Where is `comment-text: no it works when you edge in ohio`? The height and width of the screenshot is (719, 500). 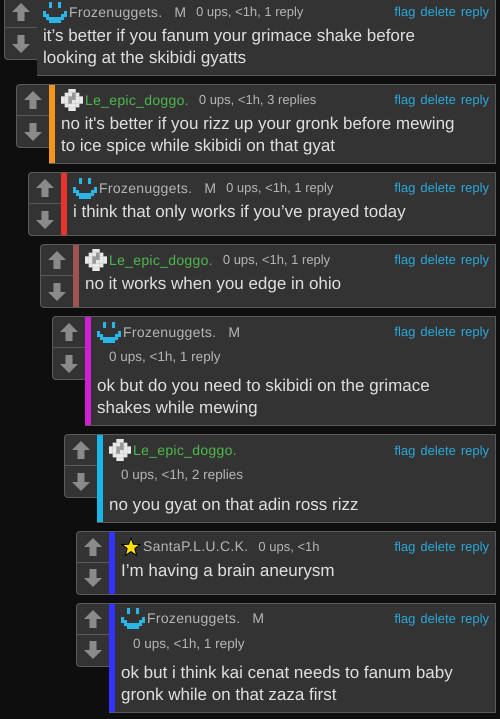 comment-text: no it works when you edge in ohio is located at coordinates (213, 284).